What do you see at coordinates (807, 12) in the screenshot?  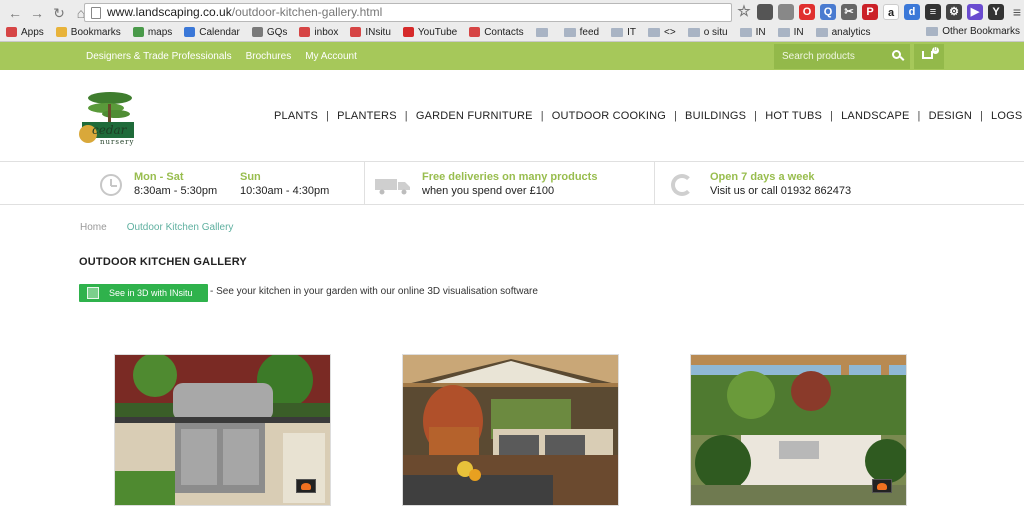 I see `opera-icon: O` at bounding box center [807, 12].